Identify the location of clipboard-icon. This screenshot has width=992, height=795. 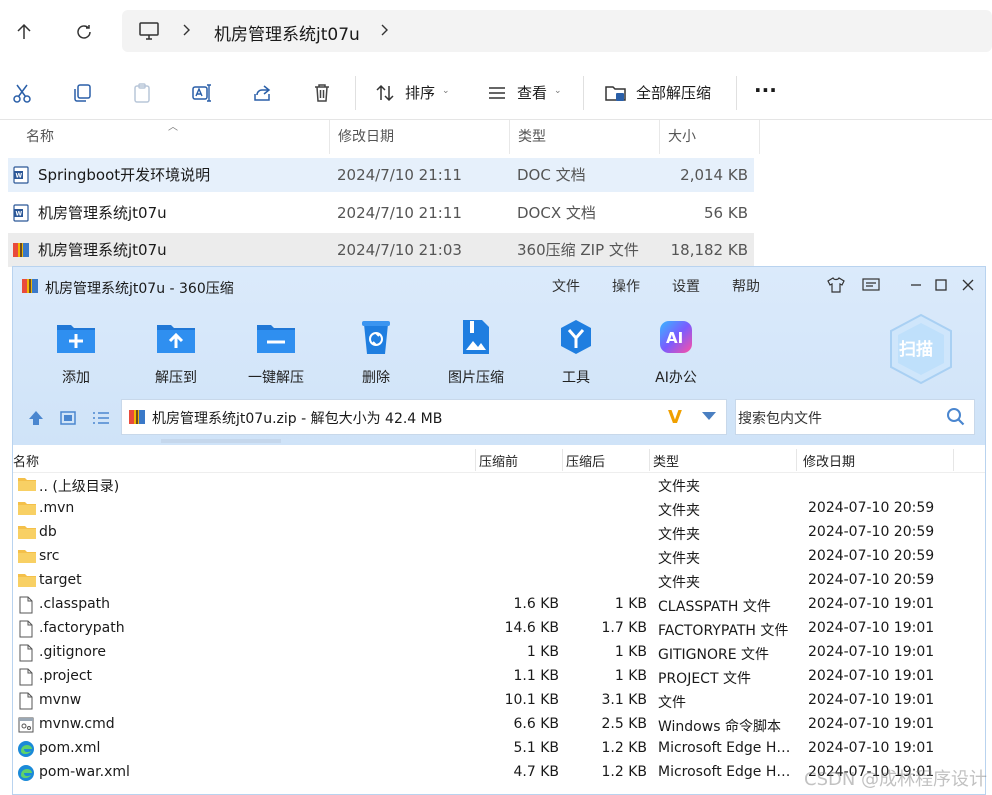
(142, 93).